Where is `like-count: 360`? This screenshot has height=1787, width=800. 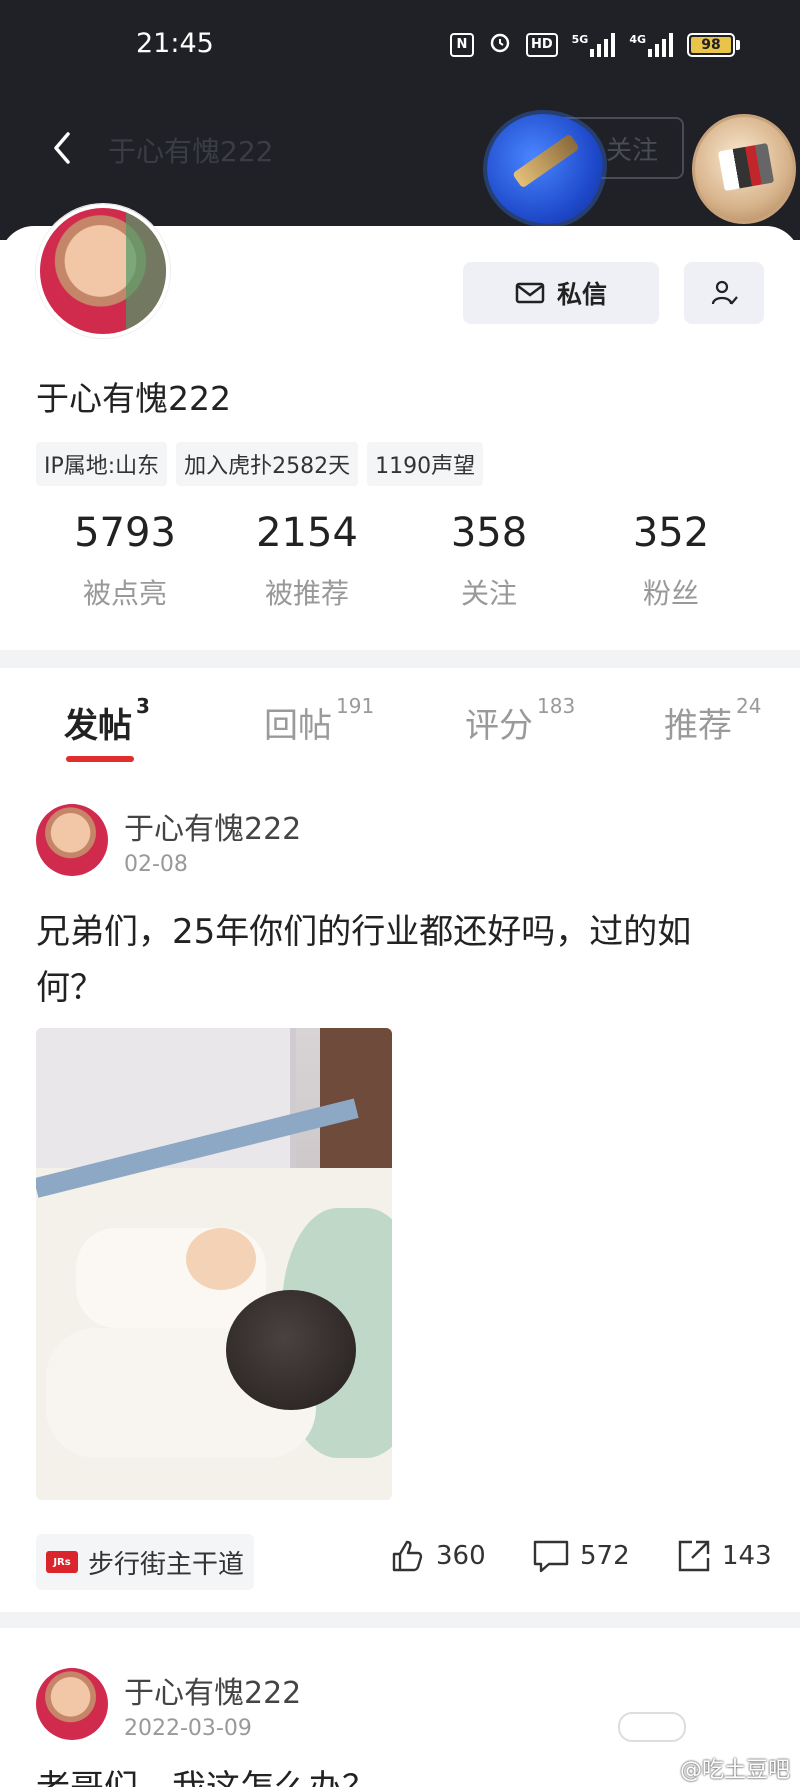 like-count: 360 is located at coordinates (461, 1556).